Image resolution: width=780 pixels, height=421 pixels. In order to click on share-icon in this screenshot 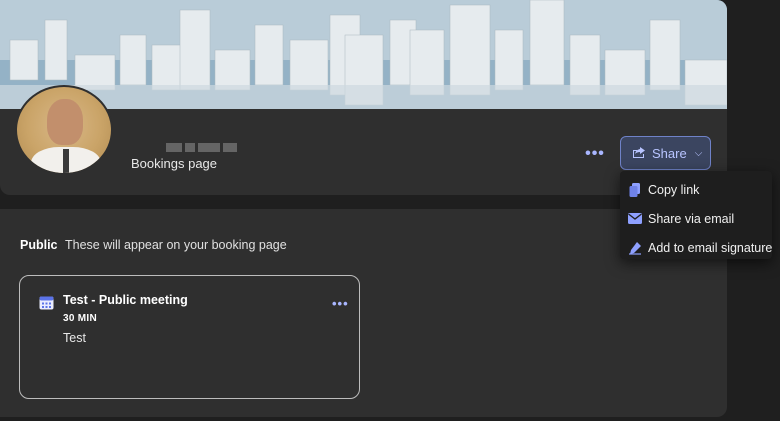, I will do `click(639, 153)`.